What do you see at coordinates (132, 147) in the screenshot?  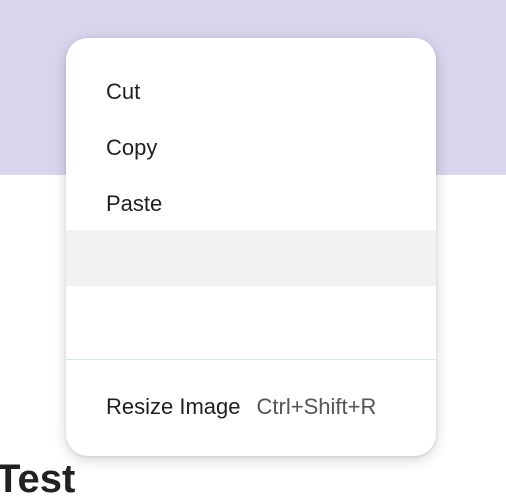 I see `menu-item-label: Copy` at bounding box center [132, 147].